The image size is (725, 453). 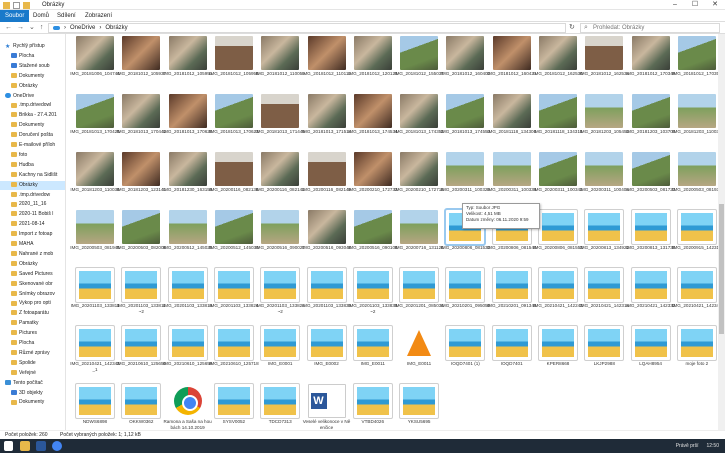 I want to click on chrome-icon, so click(x=57, y=446).